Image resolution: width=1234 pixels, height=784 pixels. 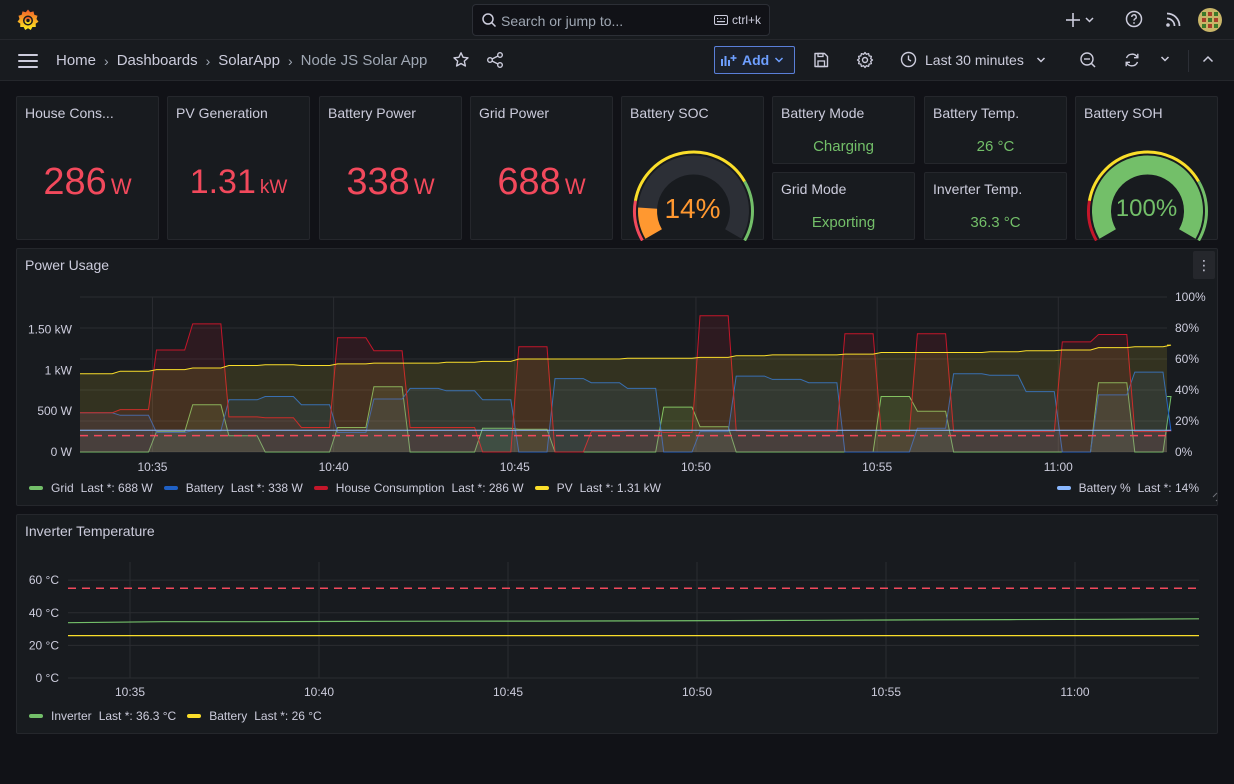 What do you see at coordinates (44, 645) in the screenshot?
I see `y-tick-label: 20 °C` at bounding box center [44, 645].